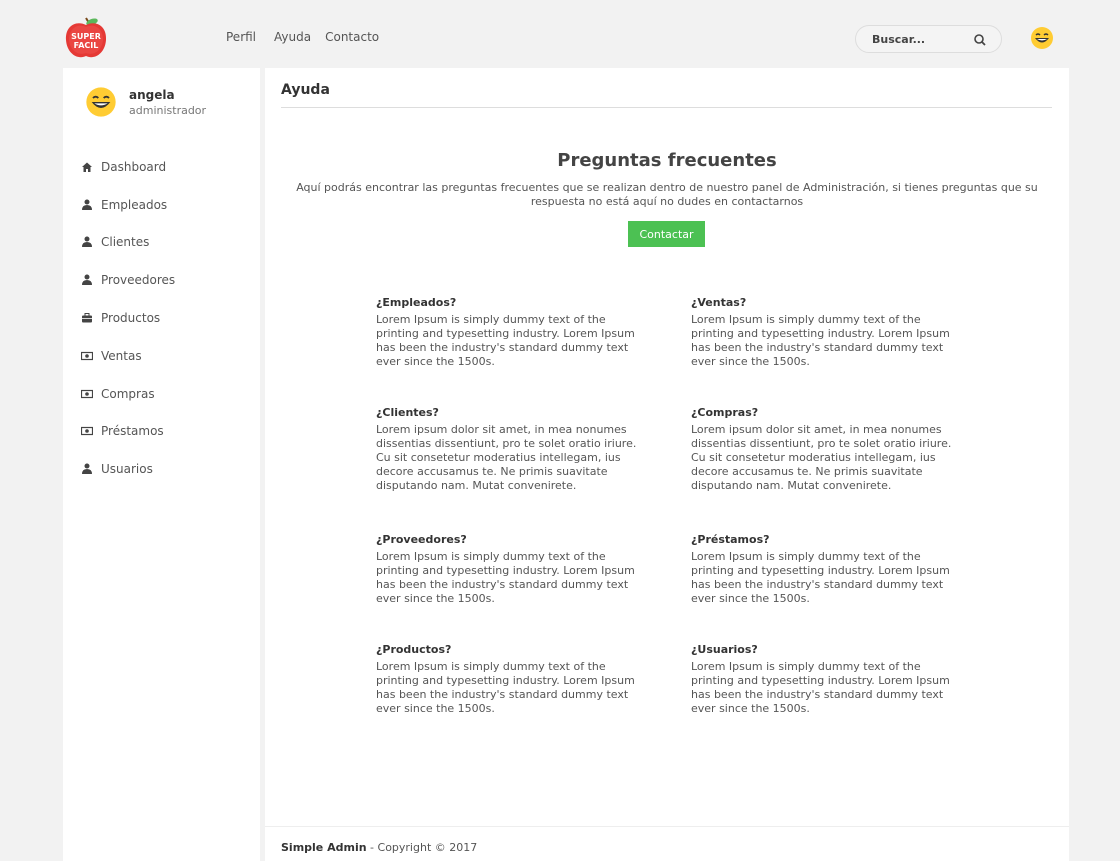  Describe the element at coordinates (161, 394) in the screenshot. I see `sidebar-item-compras: Compras` at that location.